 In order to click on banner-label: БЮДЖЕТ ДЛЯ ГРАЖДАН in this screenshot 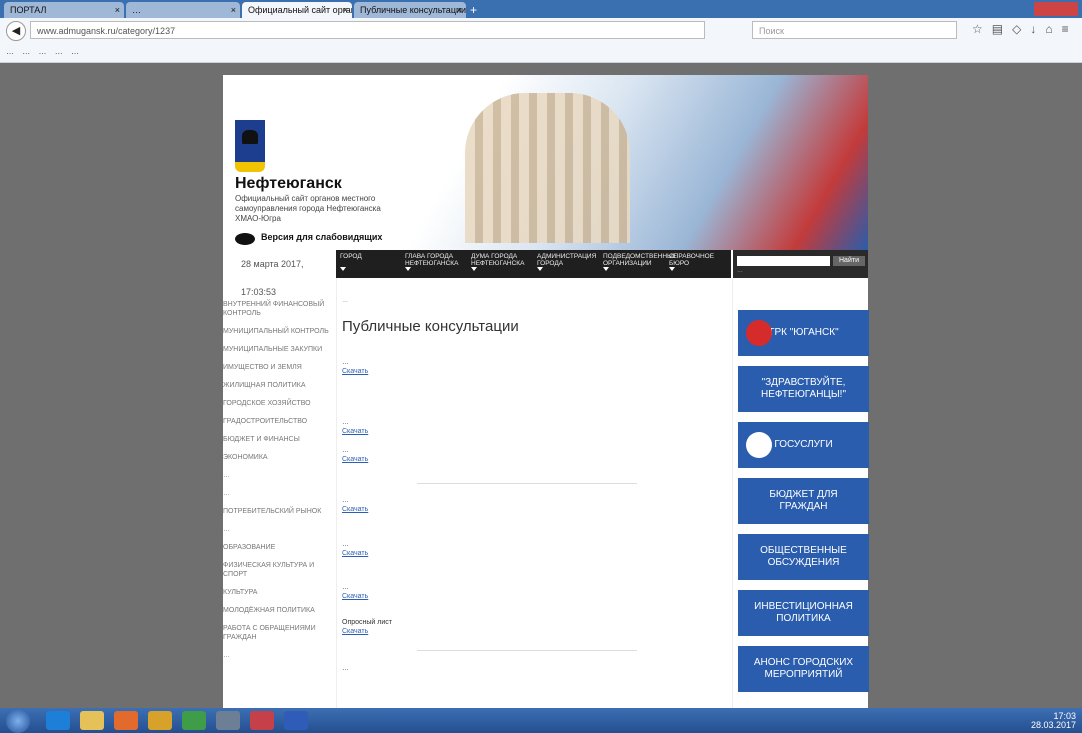, I will do `click(803, 500)`.